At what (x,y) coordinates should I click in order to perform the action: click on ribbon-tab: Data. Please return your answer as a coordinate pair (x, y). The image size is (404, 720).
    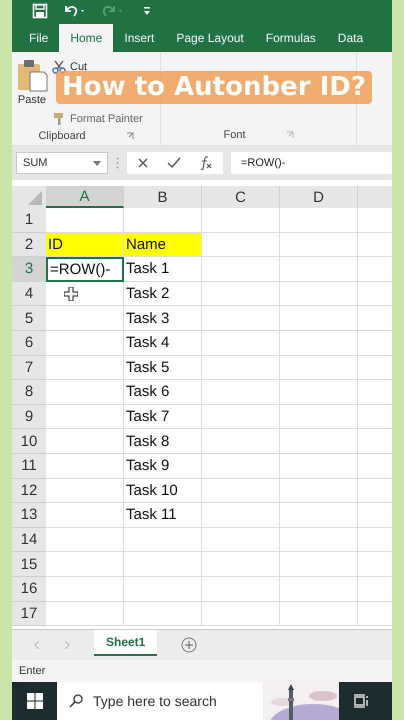
    Looking at the image, I should click on (350, 38).